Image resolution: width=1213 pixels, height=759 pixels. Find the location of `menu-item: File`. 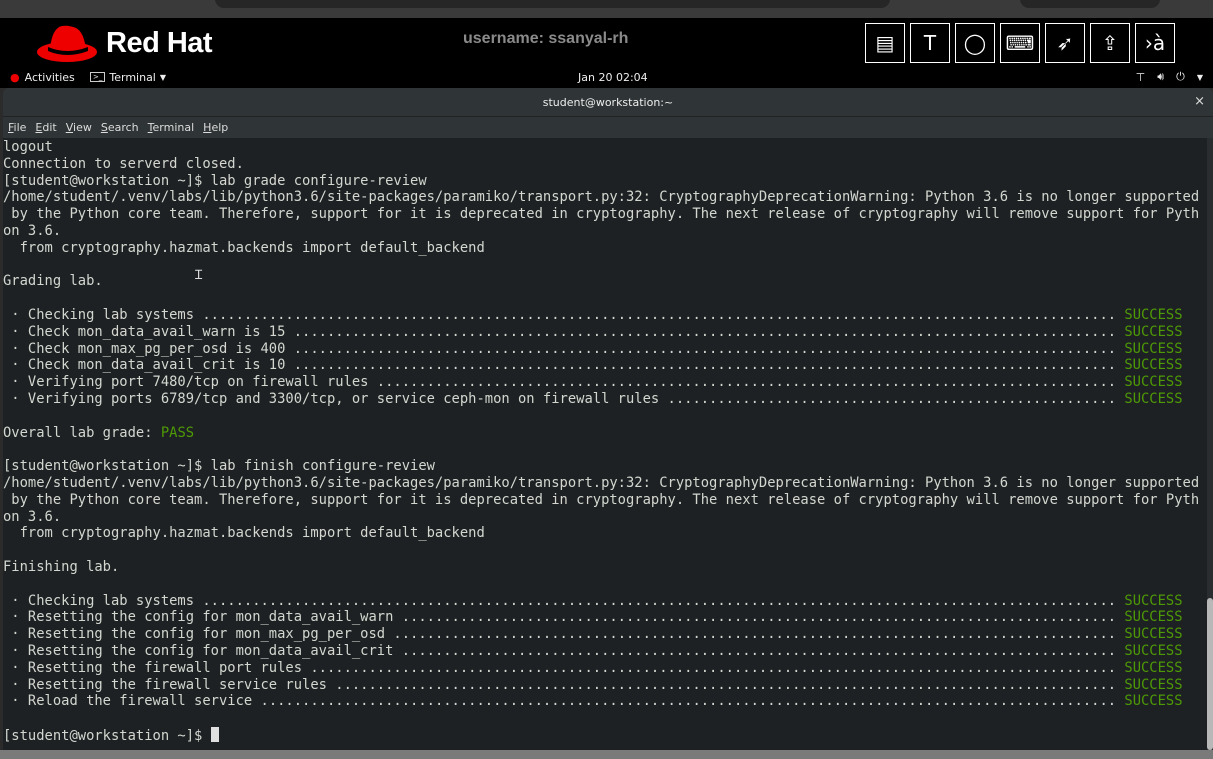

menu-item: File is located at coordinates (17, 127).